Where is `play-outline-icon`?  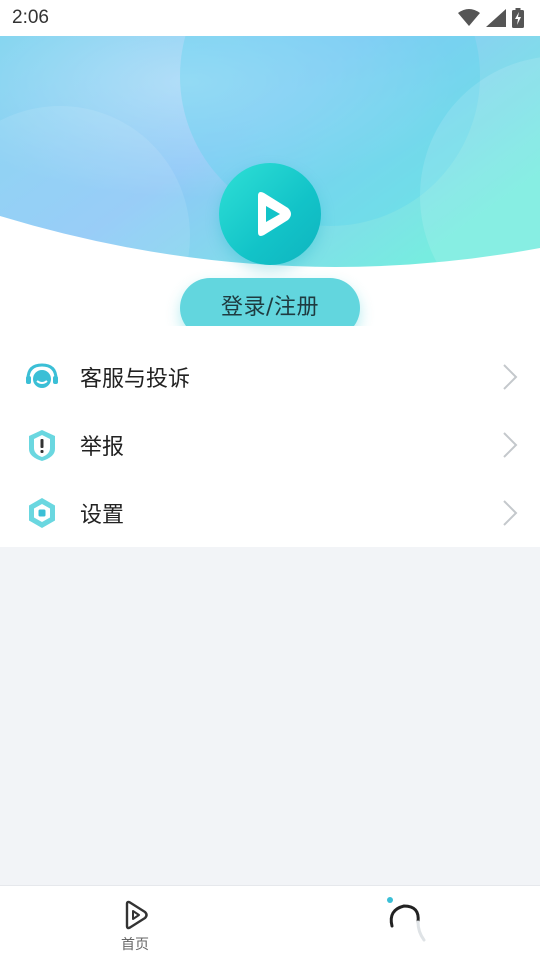
play-outline-icon is located at coordinates (136, 915).